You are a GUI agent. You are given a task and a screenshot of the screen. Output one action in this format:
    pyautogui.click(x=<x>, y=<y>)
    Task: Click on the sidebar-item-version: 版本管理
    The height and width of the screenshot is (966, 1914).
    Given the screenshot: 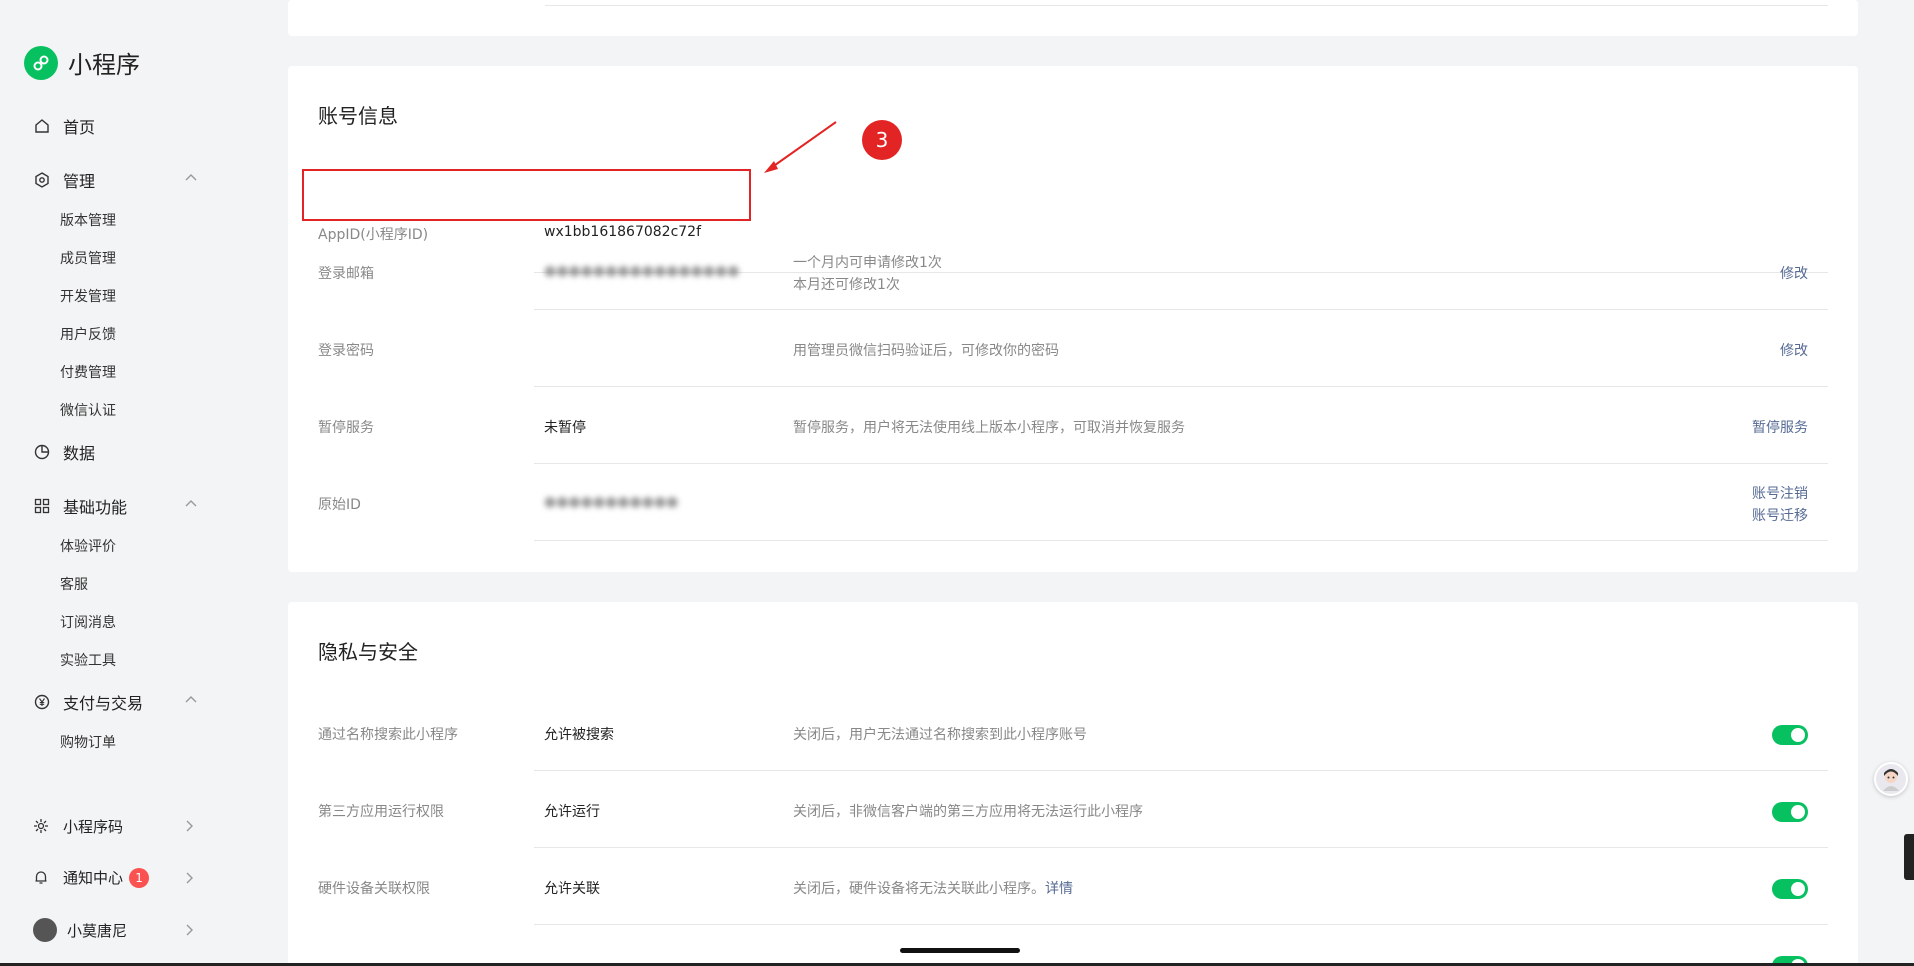 What is the action you would take?
    pyautogui.click(x=88, y=220)
    